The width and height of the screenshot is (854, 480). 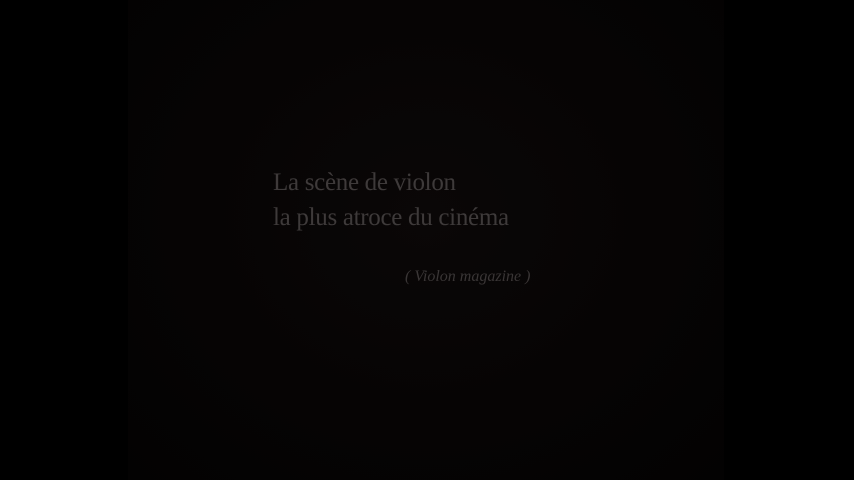 I want to click on quote-line-1: La scène de violon, so click(x=364, y=182).